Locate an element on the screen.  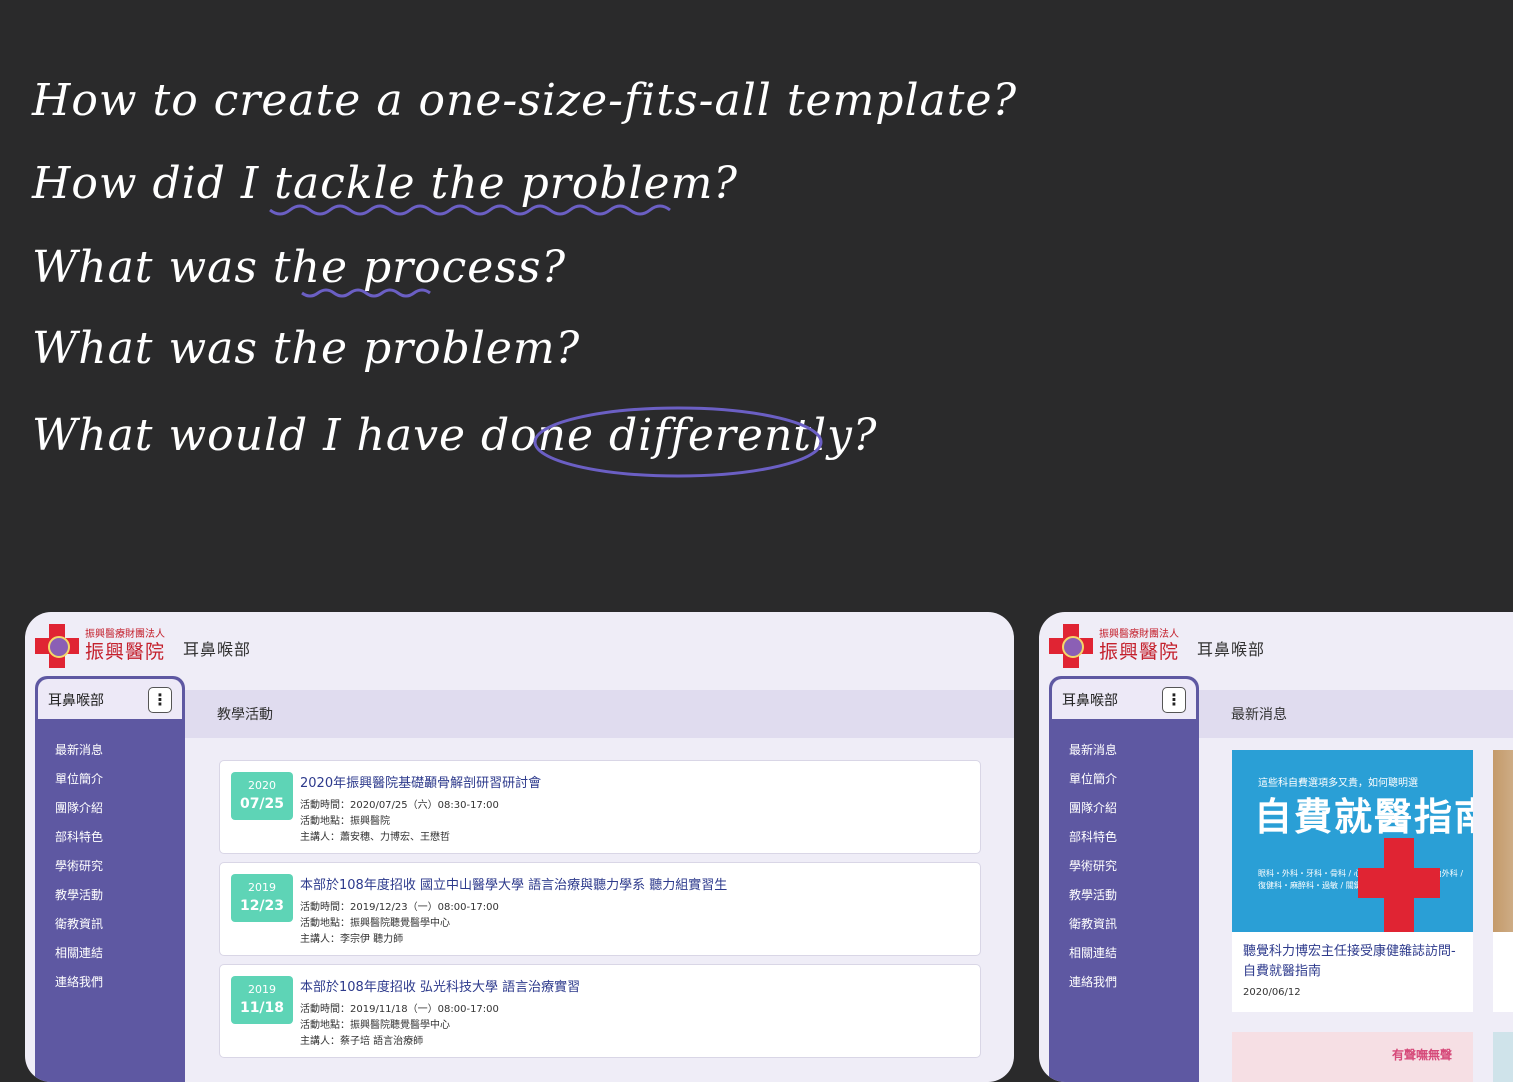
event-speaker: 主講人：蔡子培 語言治療師 is located at coordinates (362, 1041).